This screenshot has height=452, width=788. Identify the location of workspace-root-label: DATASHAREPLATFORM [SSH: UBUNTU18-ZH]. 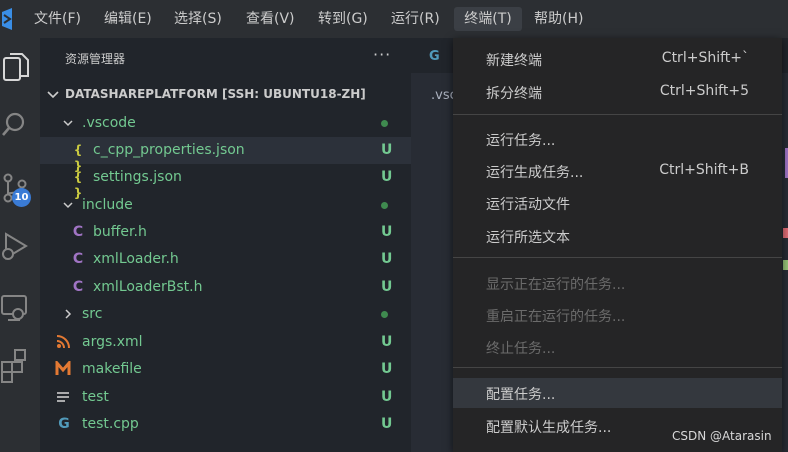
(215, 94).